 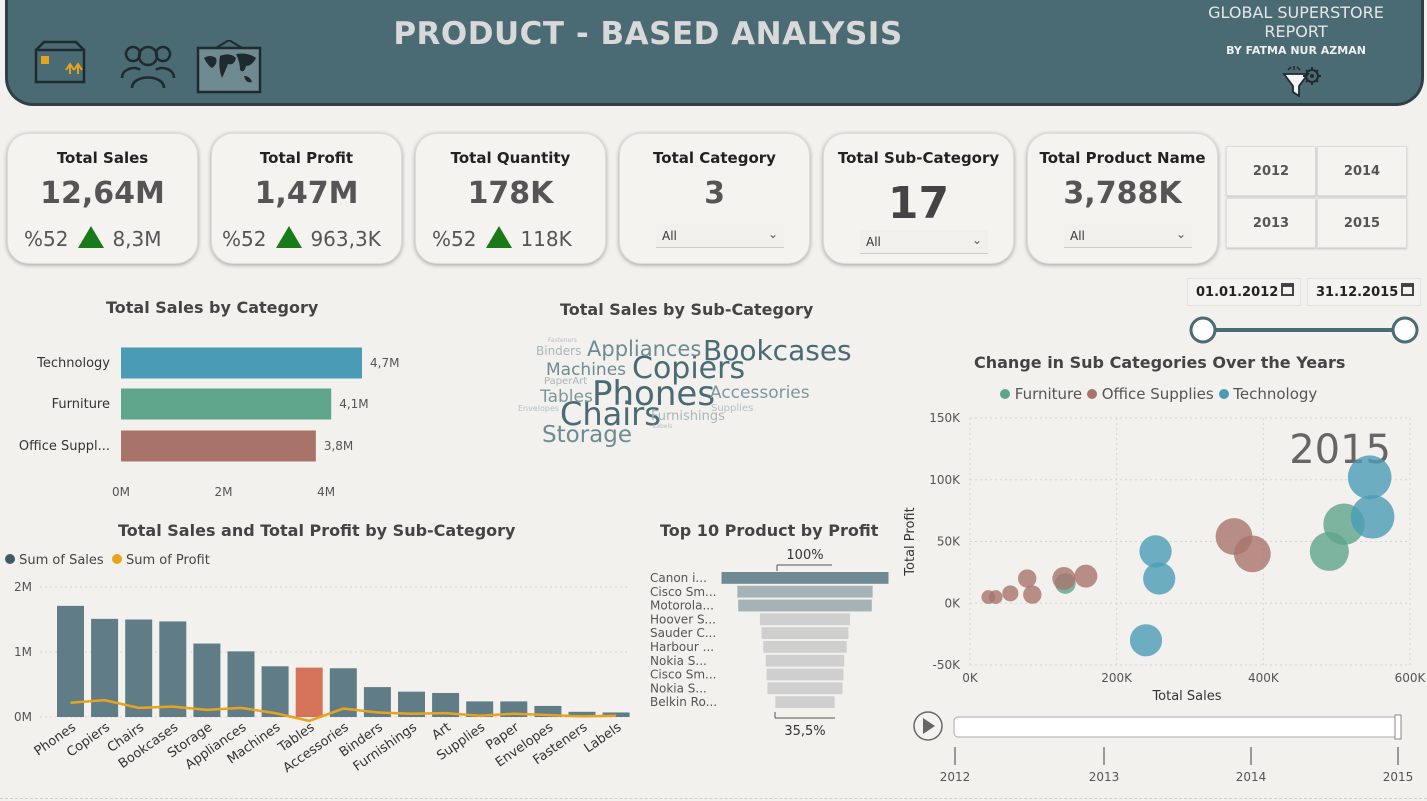 What do you see at coordinates (928, 726) in the screenshot?
I see `play-button` at bounding box center [928, 726].